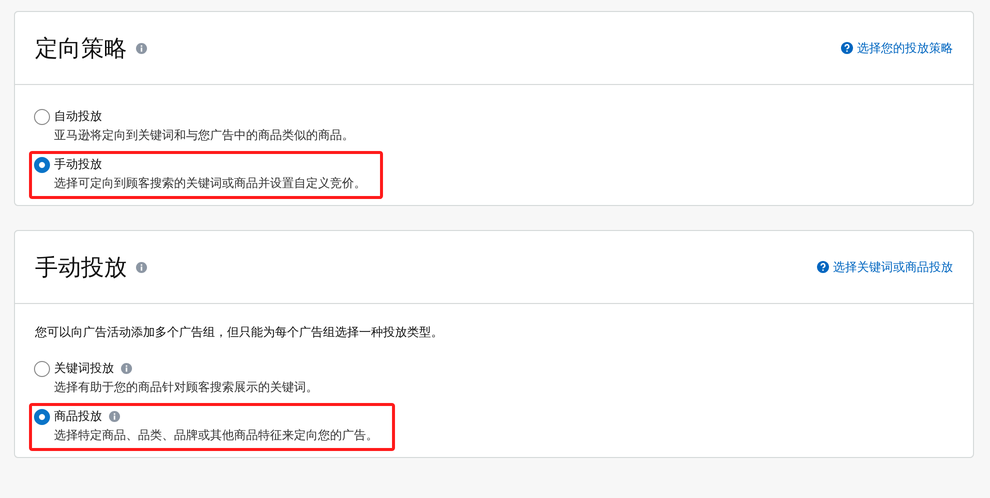 Image resolution: width=990 pixels, height=498 pixels. What do you see at coordinates (885, 267) in the screenshot?
I see `help-link: 选择关键词或商品投放` at bounding box center [885, 267].